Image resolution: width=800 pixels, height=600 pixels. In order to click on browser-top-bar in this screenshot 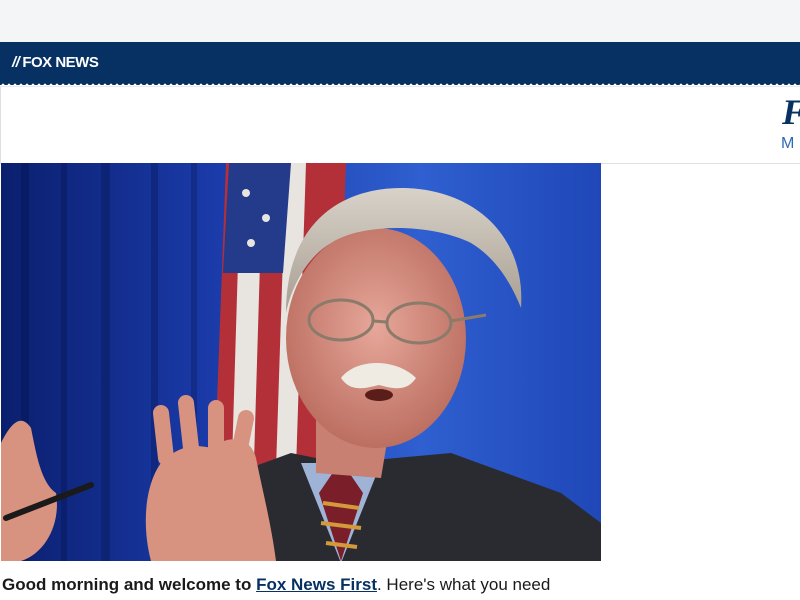, I will do `click(400, 21)`.